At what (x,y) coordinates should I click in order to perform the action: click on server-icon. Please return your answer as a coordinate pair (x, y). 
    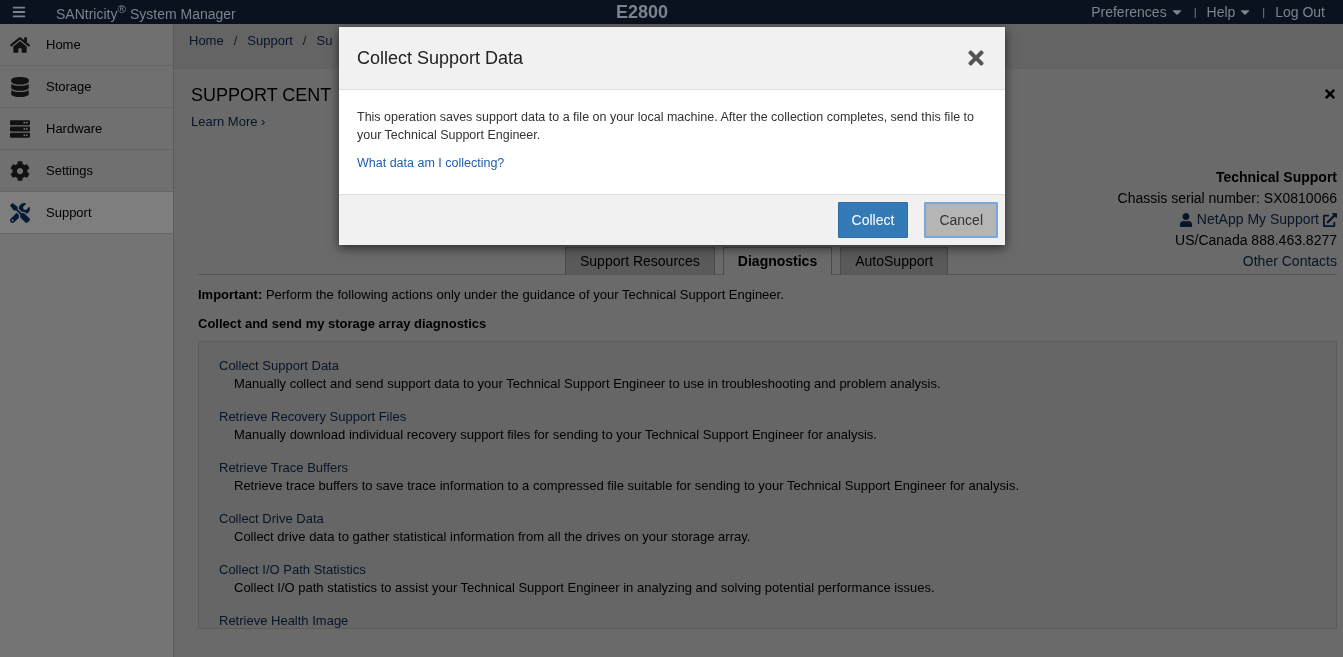
    Looking at the image, I should click on (20, 128).